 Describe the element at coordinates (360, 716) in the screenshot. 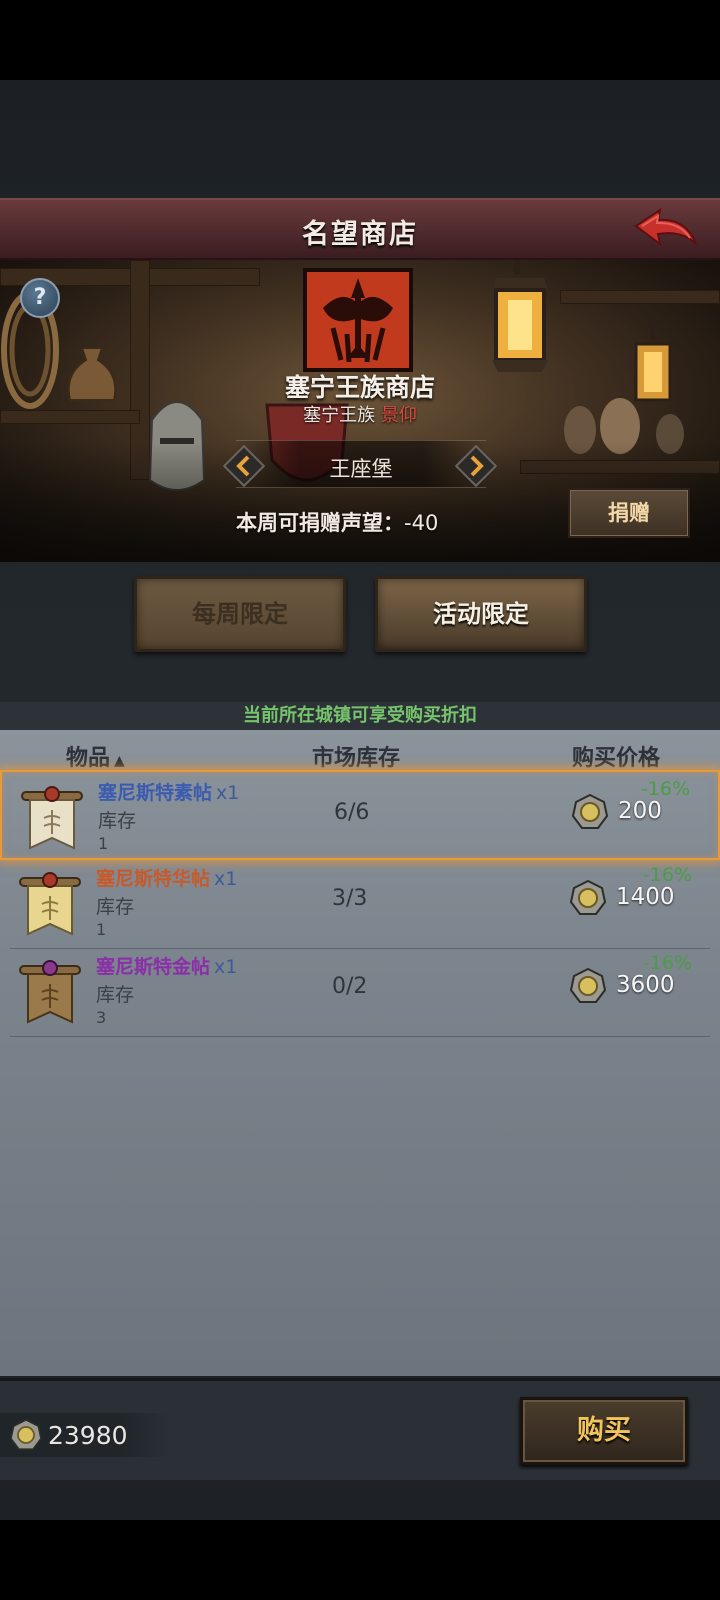

I see `discount-banner: 当前所在城镇可享受购买折扣` at that location.